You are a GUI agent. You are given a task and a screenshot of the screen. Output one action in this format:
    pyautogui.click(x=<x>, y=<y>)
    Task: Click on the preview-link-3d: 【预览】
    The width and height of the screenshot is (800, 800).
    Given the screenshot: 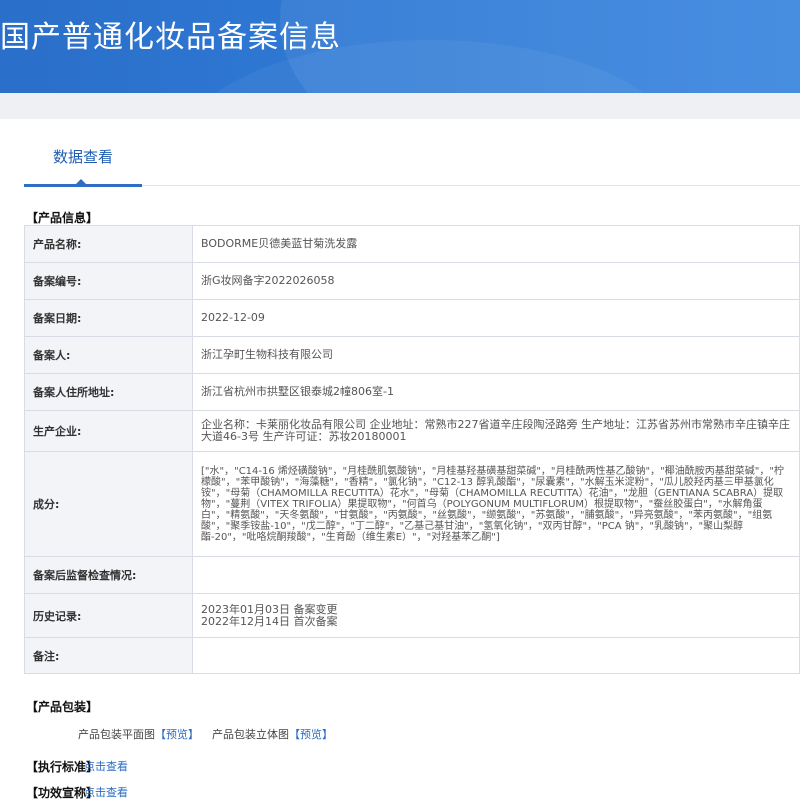 What is the action you would take?
    pyautogui.click(x=311, y=734)
    